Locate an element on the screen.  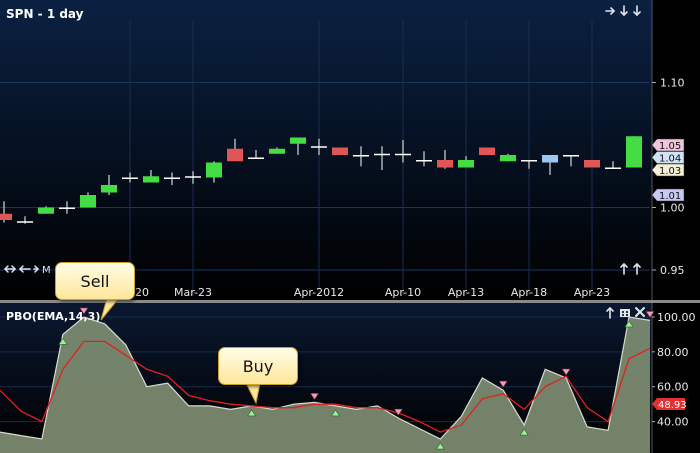
price-panel-title: SPN - 1 day is located at coordinates (45, 14).